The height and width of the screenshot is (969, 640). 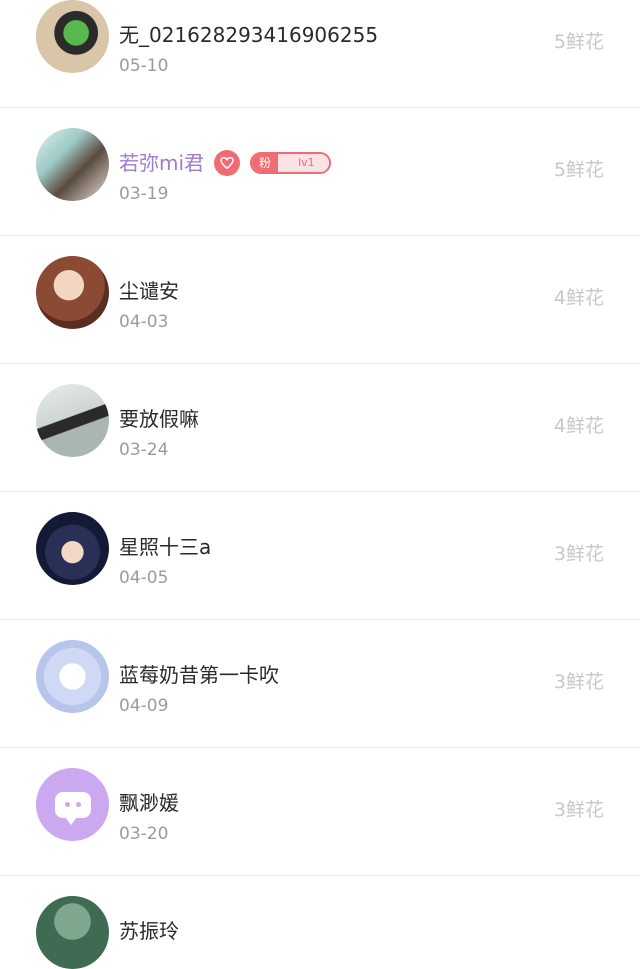 I want to click on user-name: 星照十三a, so click(x=165, y=547).